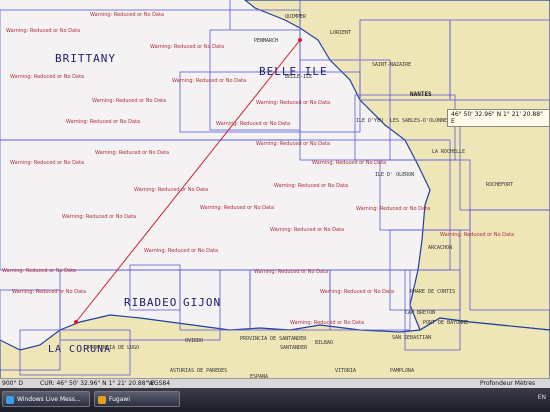 The height and width of the screenshot is (412, 550). I want to click on city-label-rochefort: ROCHEFORT, so click(500, 185).